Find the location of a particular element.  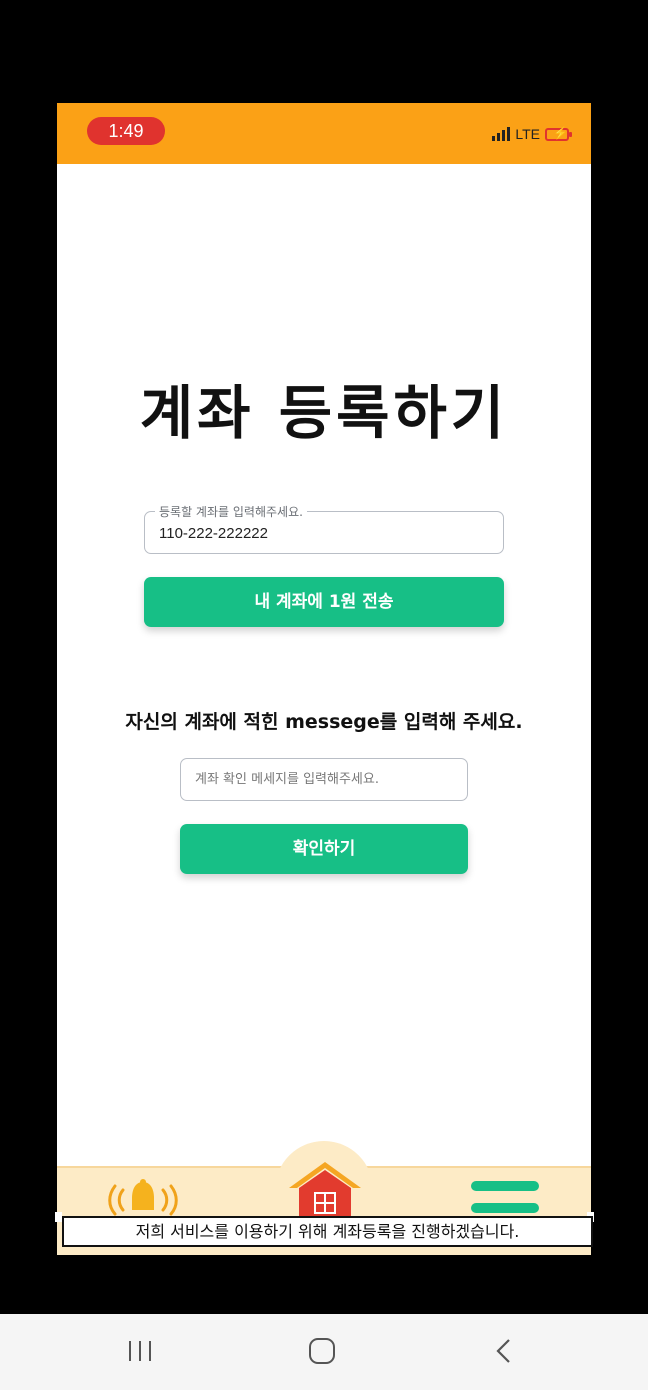

status-bar: 1:49 LTE ⚡ is located at coordinates (324, 133).